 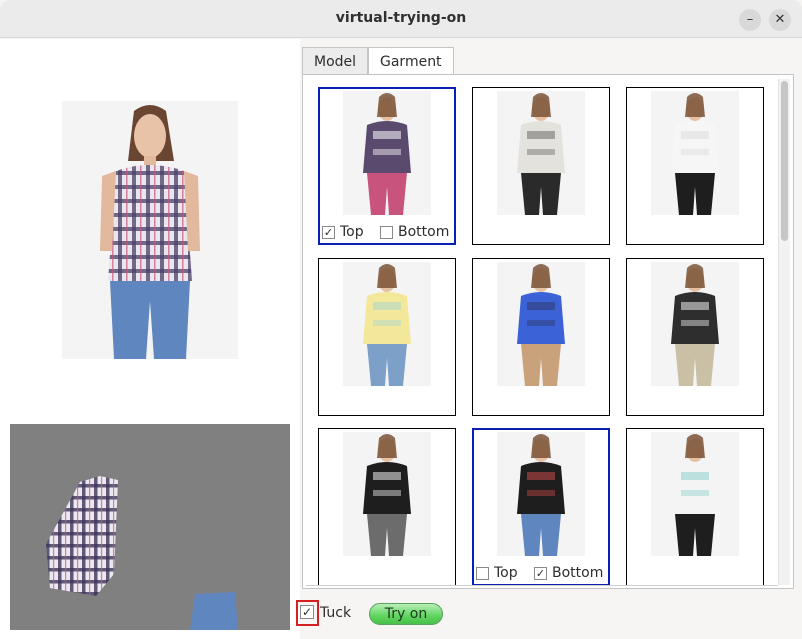 I want to click on close-icon: ✕, so click(x=780, y=19).